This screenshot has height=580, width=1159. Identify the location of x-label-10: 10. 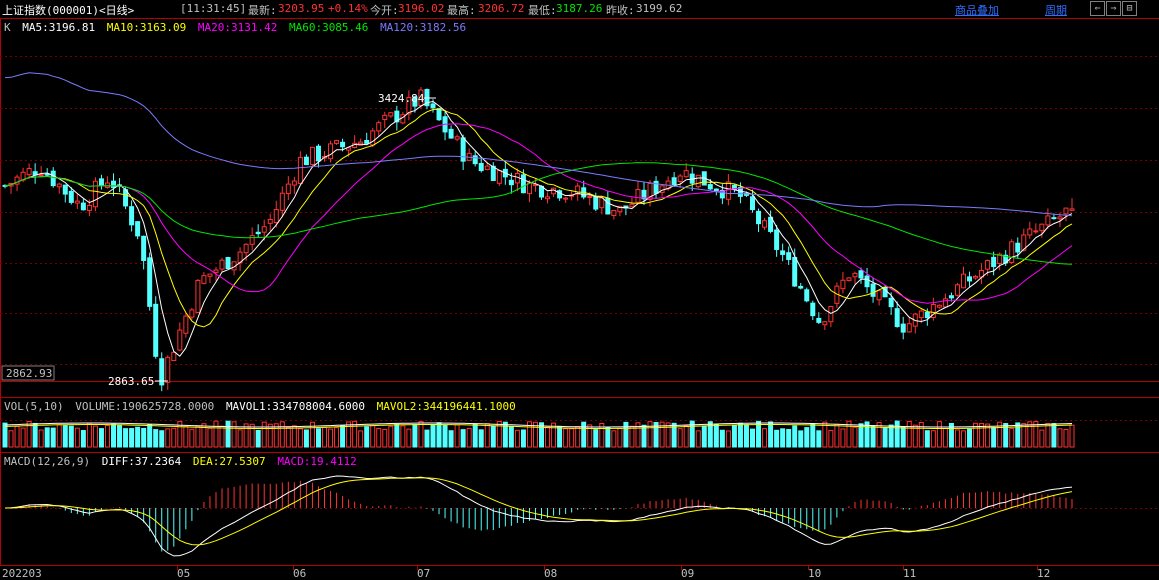
(814, 573).